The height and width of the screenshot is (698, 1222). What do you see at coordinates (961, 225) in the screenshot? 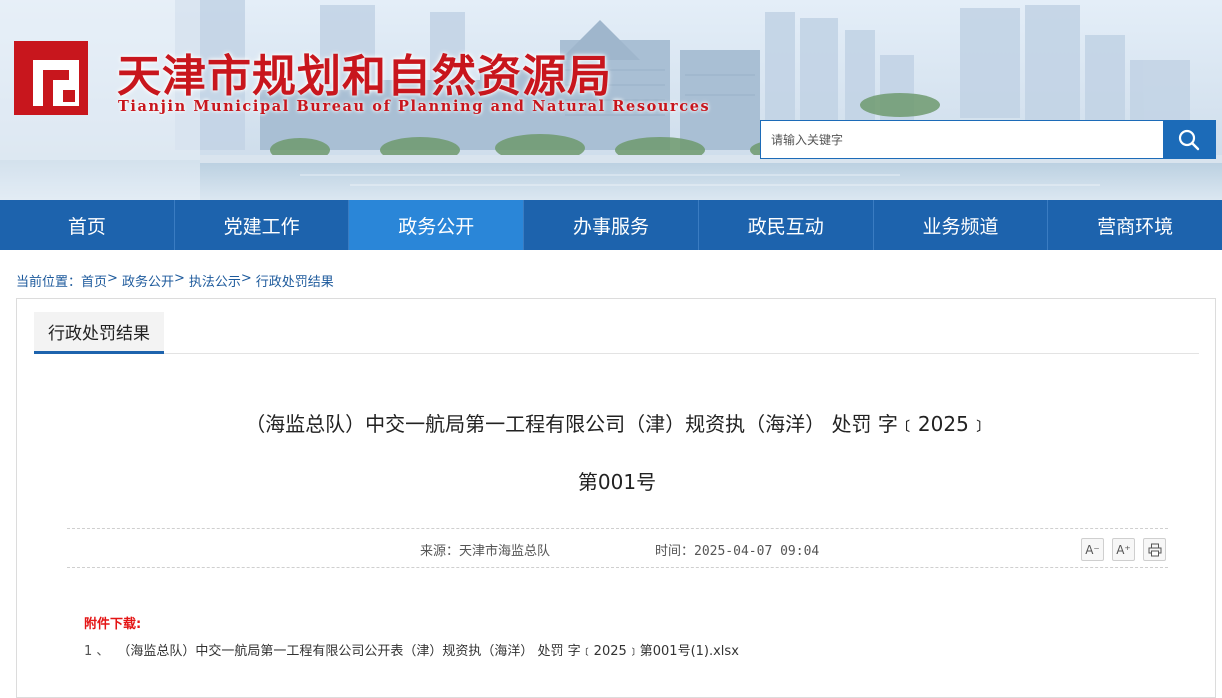
I see `nav-item-business-channels: 业务频道` at bounding box center [961, 225].